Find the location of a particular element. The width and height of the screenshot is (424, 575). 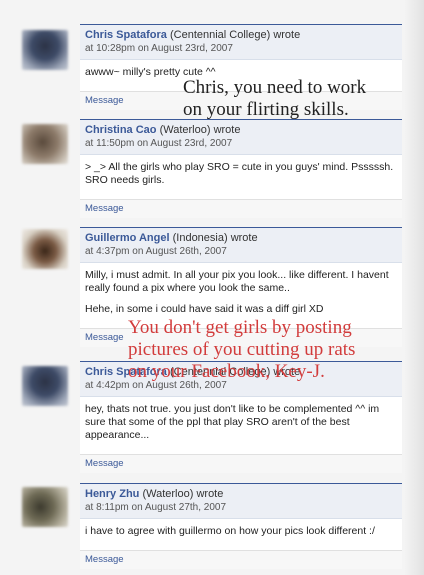

post-timestamp: at 10:28pm on August 23rd, 2007 is located at coordinates (159, 48).